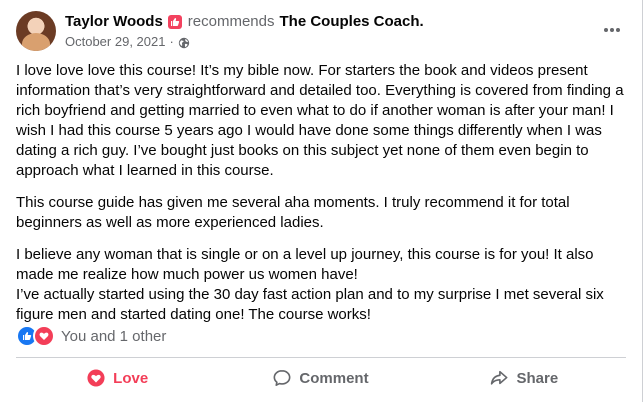 This screenshot has width=643, height=402. I want to click on recommend-icon, so click(174, 21).